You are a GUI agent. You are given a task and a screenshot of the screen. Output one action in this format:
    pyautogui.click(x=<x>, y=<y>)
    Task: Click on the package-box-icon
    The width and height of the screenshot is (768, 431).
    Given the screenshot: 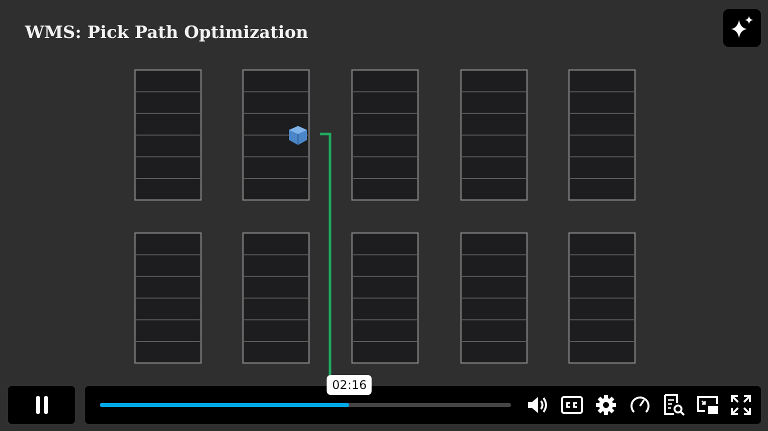 What is the action you would take?
    pyautogui.click(x=298, y=136)
    